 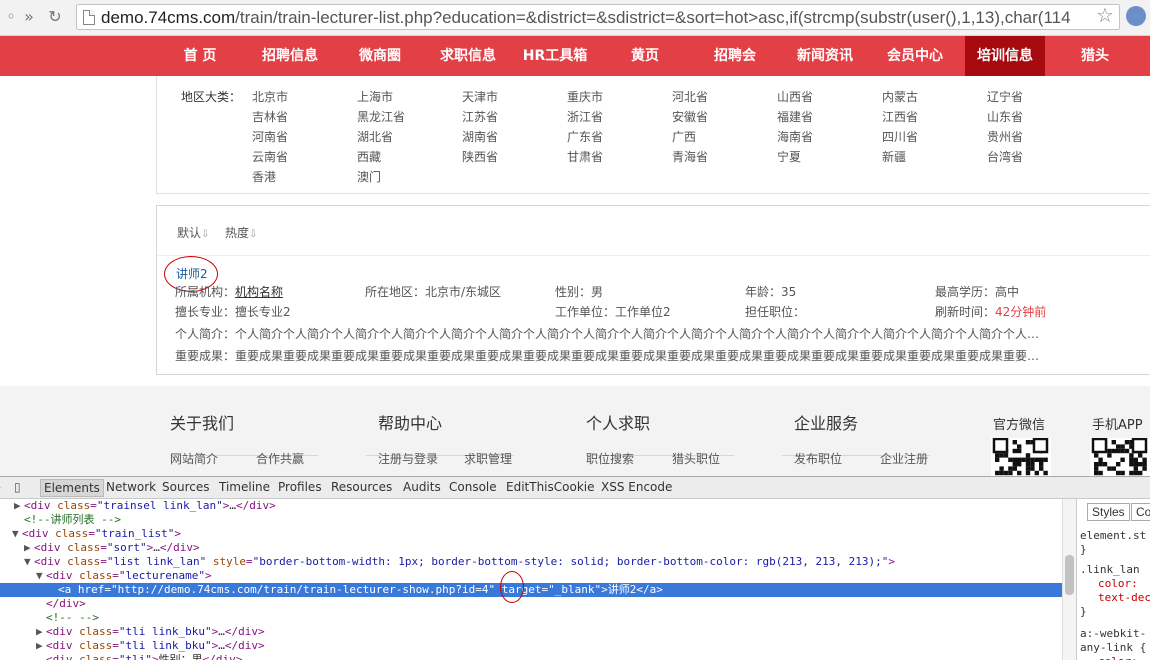 What do you see at coordinates (480, 136) in the screenshot?
I see `region-link: 湖南省` at bounding box center [480, 136].